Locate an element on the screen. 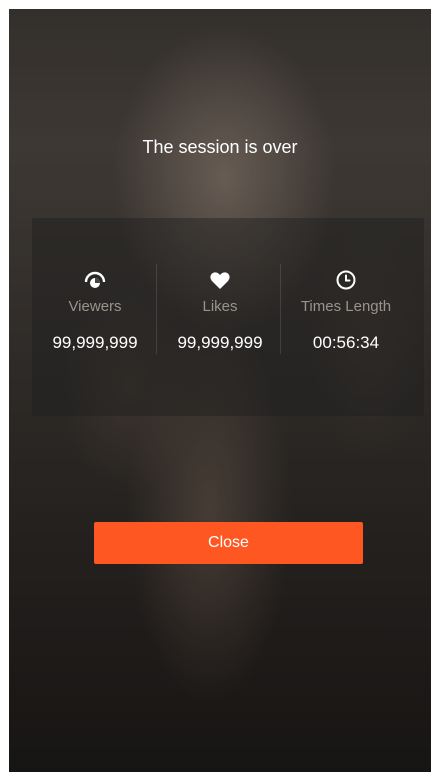 The image size is (439, 781). likes-stat: Likes 99,999,999 is located at coordinates (220, 310).